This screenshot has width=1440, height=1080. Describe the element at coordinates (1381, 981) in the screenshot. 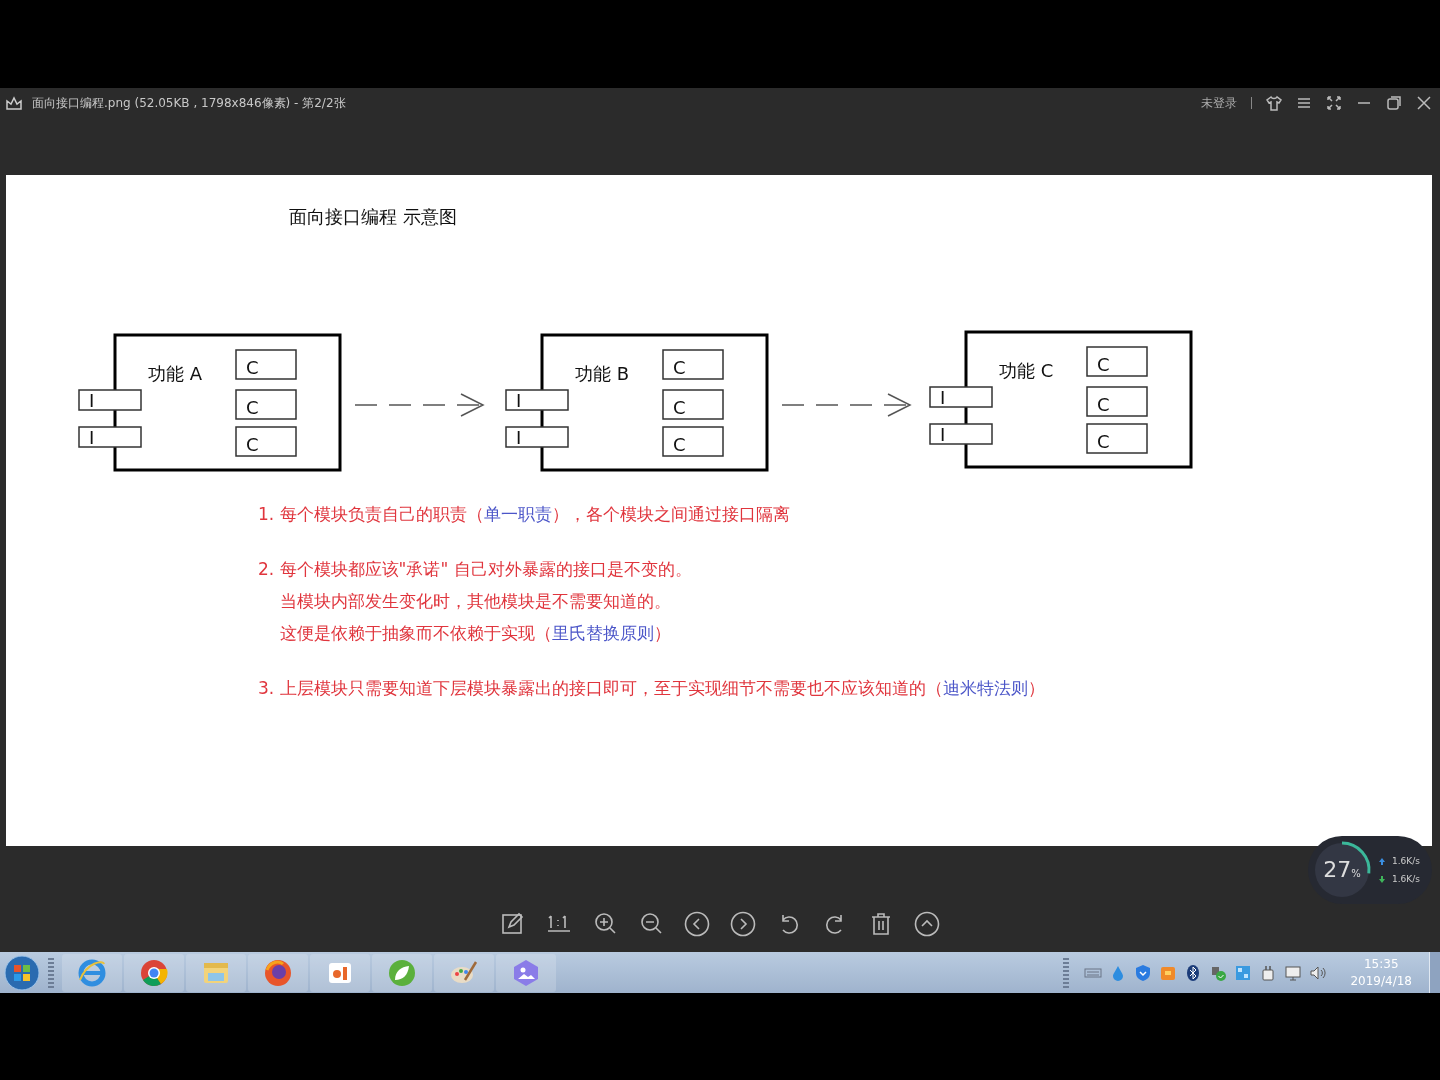

I see `clock-date: 2019/4/18` at that location.